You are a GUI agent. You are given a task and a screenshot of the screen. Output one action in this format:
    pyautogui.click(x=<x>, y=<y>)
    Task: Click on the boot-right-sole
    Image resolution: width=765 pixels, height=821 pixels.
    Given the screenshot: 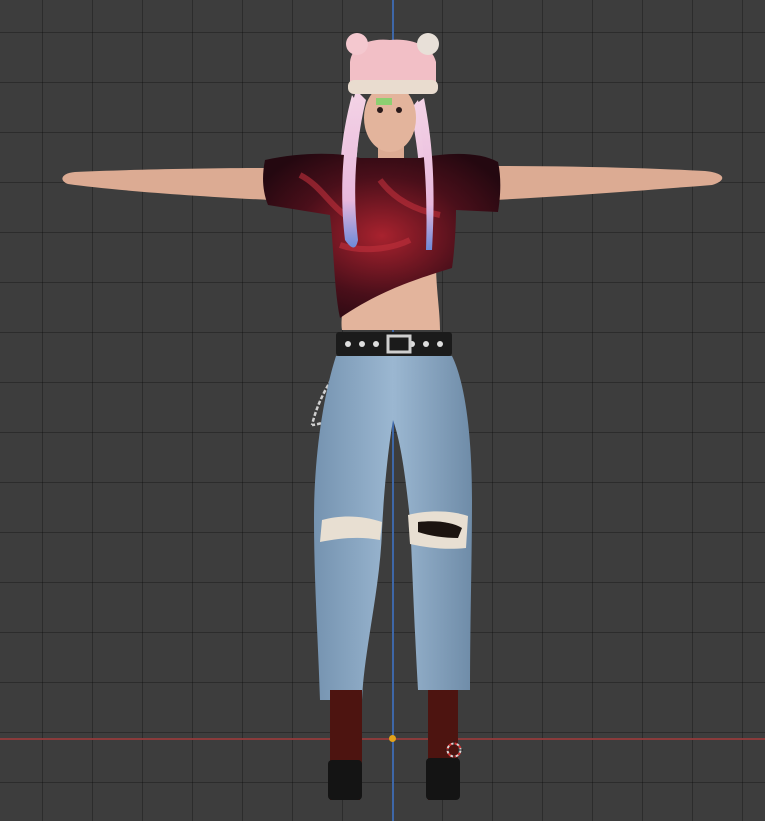 What is the action you would take?
    pyautogui.click(x=443, y=779)
    